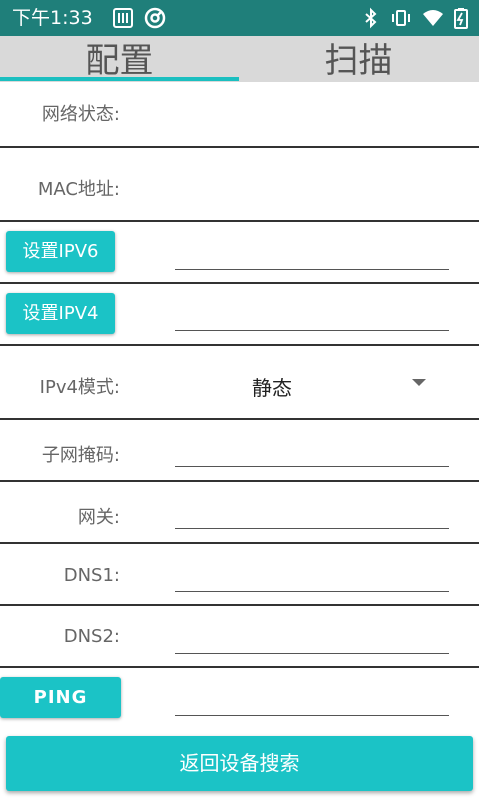 This screenshot has width=479, height=801. Describe the element at coordinates (80, 114) in the screenshot. I see `network-status-label: 网络状态:` at that location.